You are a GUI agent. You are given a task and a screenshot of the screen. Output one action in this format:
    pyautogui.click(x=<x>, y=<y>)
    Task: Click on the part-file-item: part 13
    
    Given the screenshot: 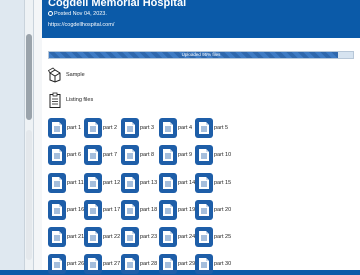 What is the action you would take?
    pyautogui.click(x=139, y=183)
    